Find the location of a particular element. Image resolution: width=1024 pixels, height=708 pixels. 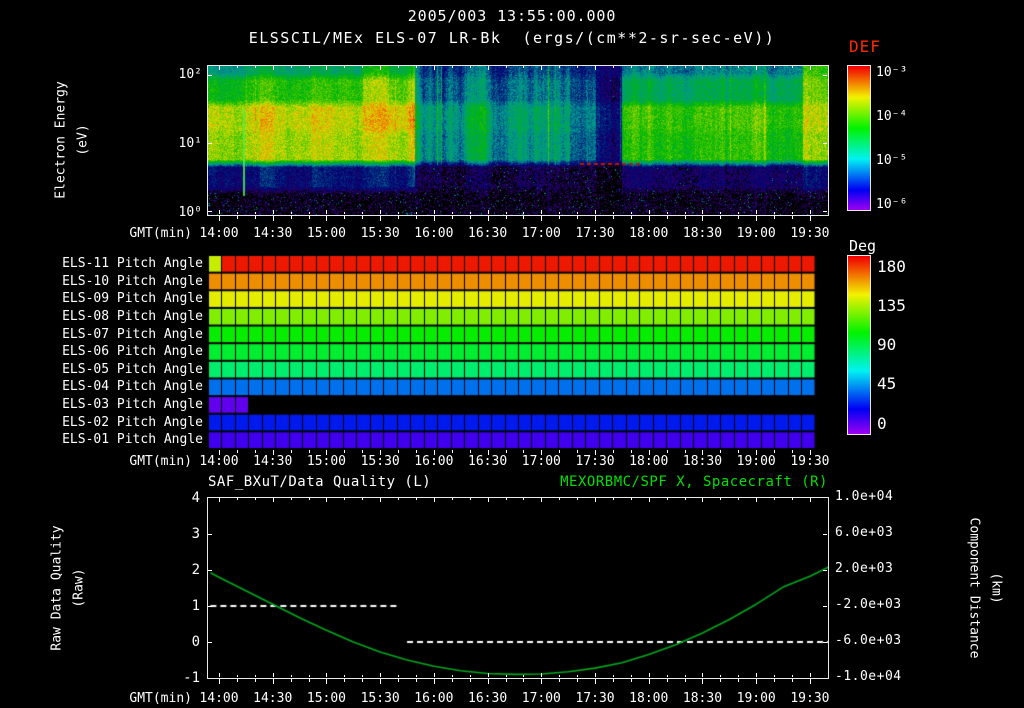

quality-y-label-units: (Raw) is located at coordinates (79, 588).